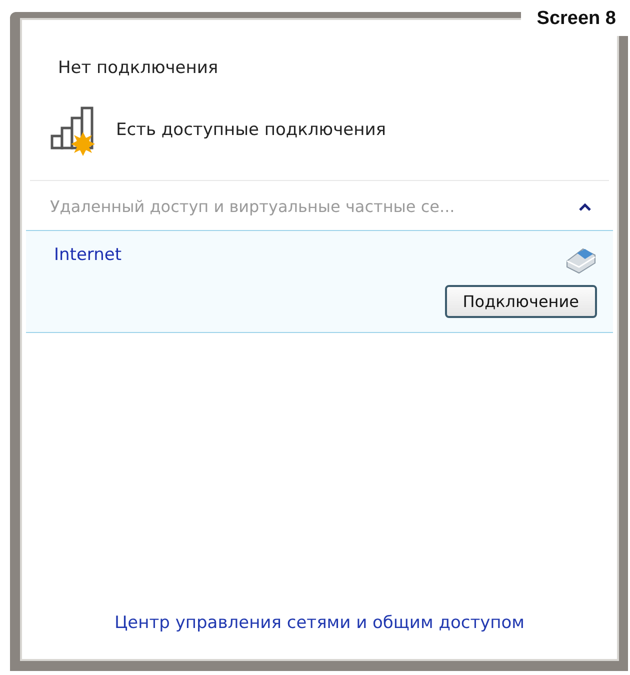 The height and width of the screenshot is (675, 630). Describe the element at coordinates (520, 301) in the screenshot. I see `connect-button: Подключение` at that location.